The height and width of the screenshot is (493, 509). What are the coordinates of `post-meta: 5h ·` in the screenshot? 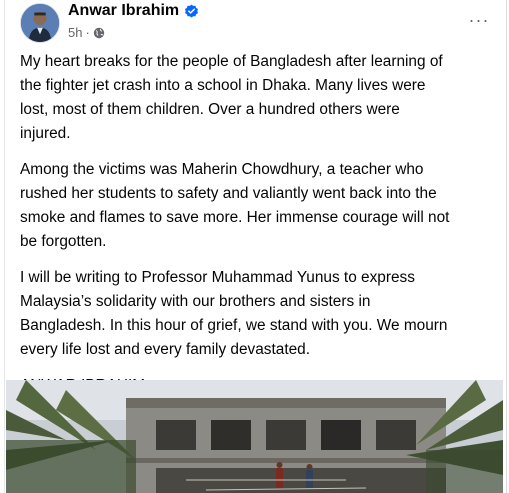 It's located at (86, 32).